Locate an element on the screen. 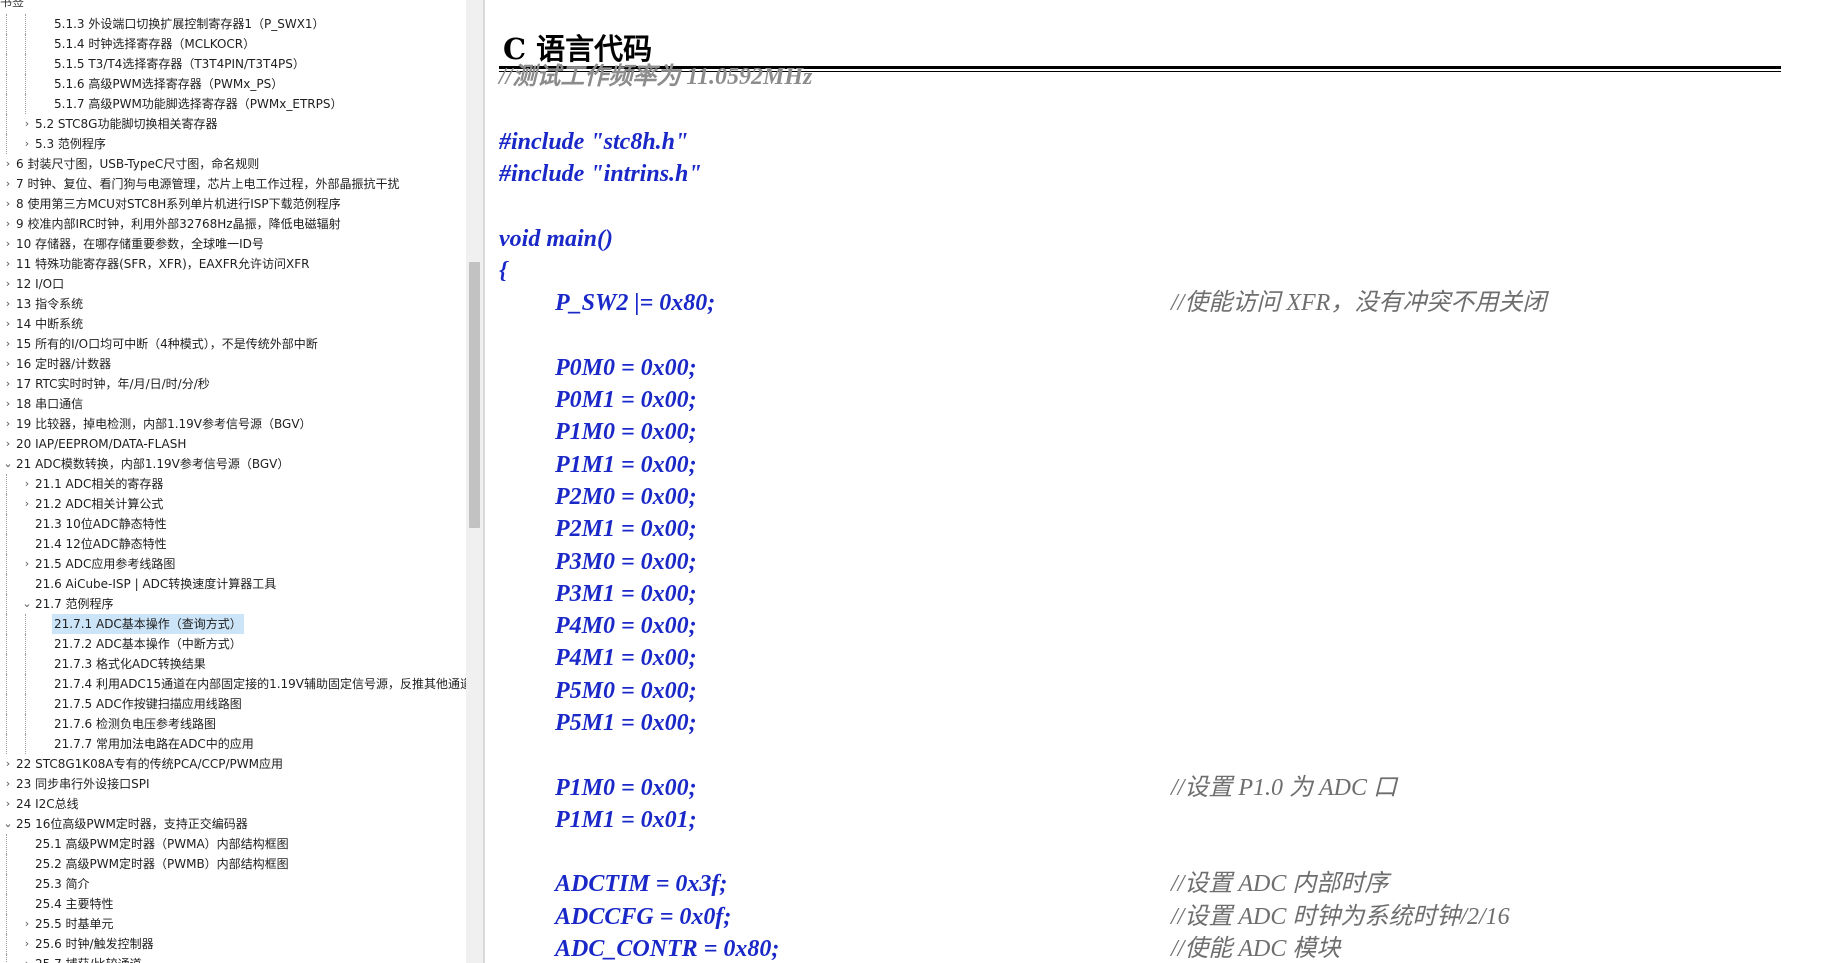  tree-item: 5.1.4 时钟选择寄存器（MCLKOCR） is located at coordinates (233, 44).